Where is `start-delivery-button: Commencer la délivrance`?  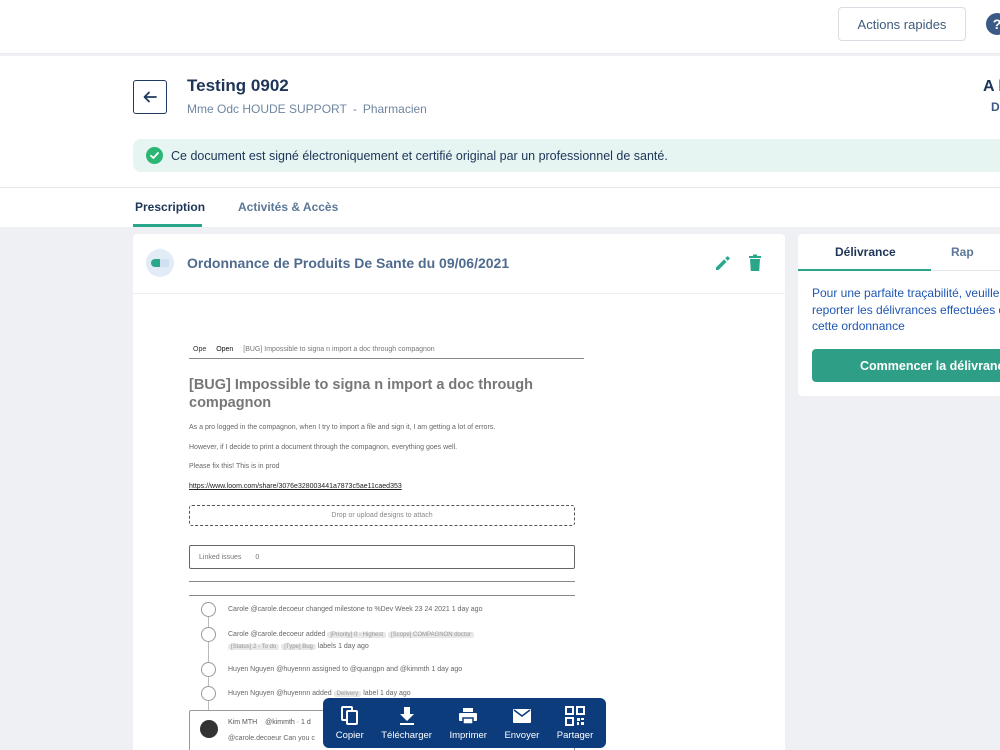 start-delivery-button: Commencer la délivrance is located at coordinates (906, 365).